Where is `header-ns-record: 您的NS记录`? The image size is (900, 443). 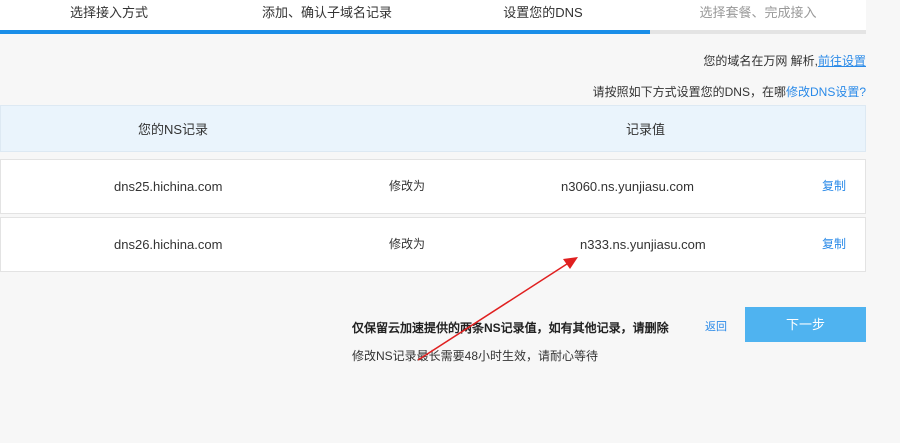 header-ns-record: 您的NS记录 is located at coordinates (173, 129).